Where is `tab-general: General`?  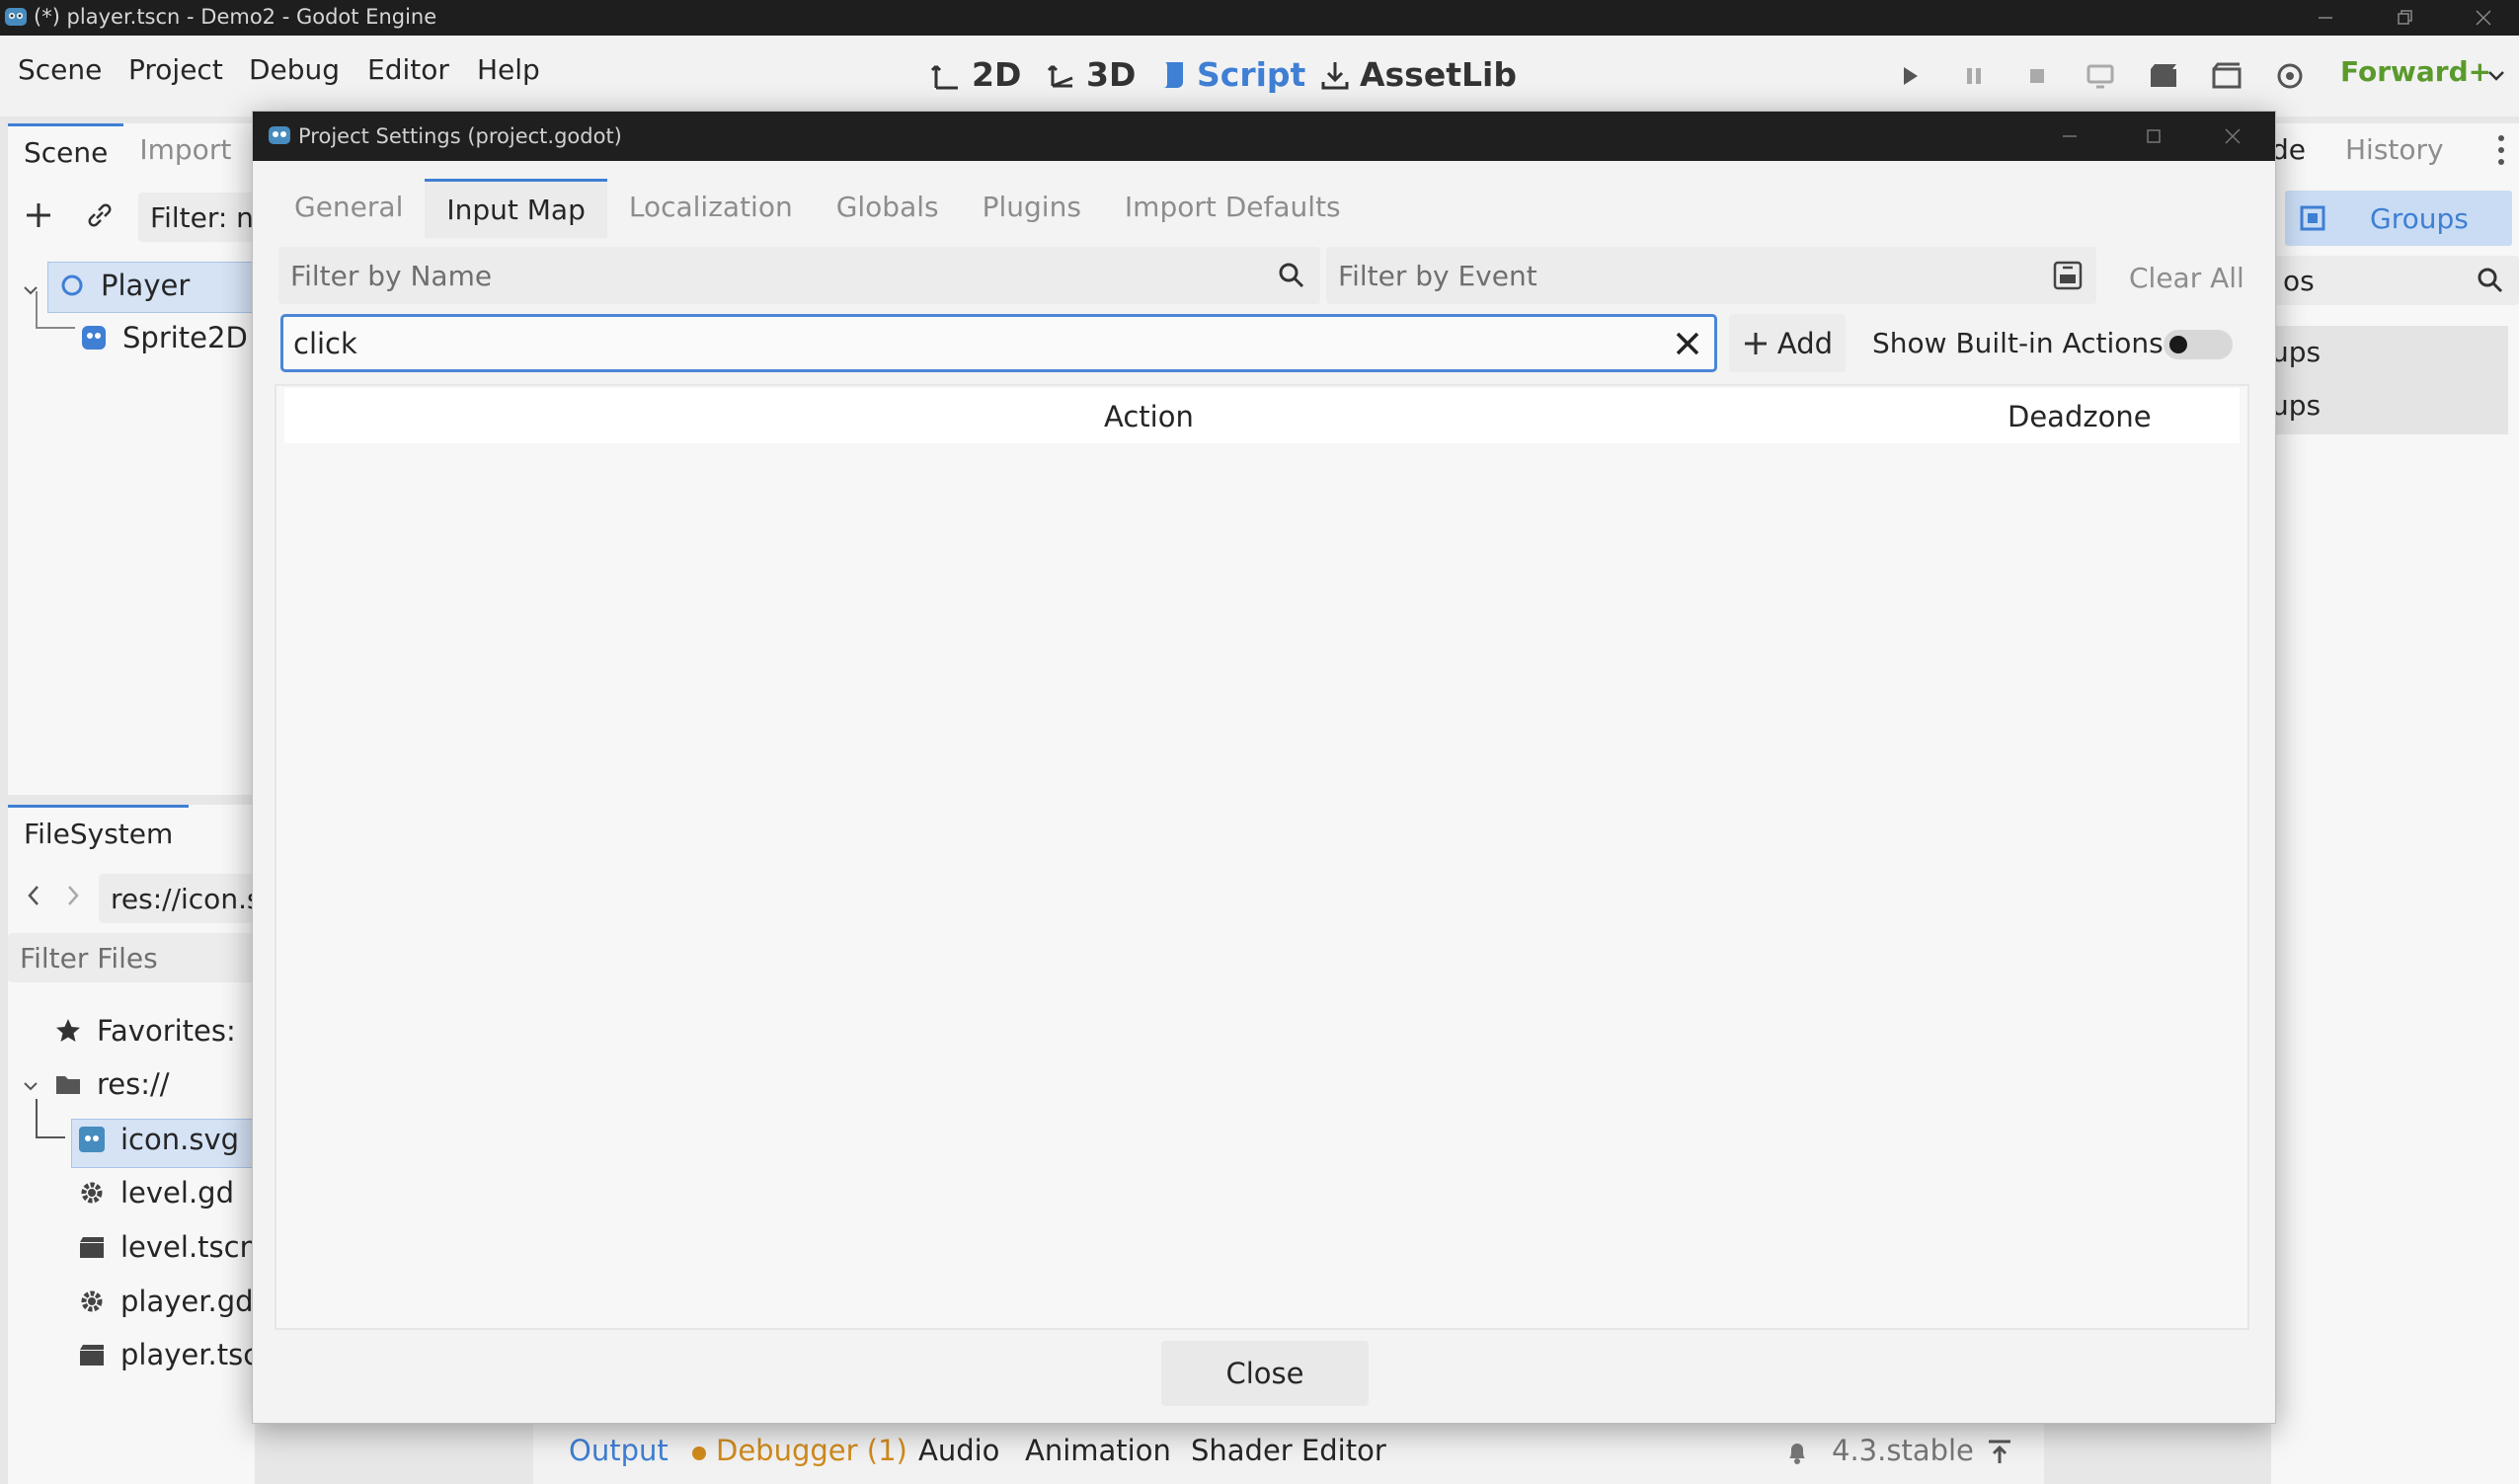 tab-general: General is located at coordinates (349, 208).